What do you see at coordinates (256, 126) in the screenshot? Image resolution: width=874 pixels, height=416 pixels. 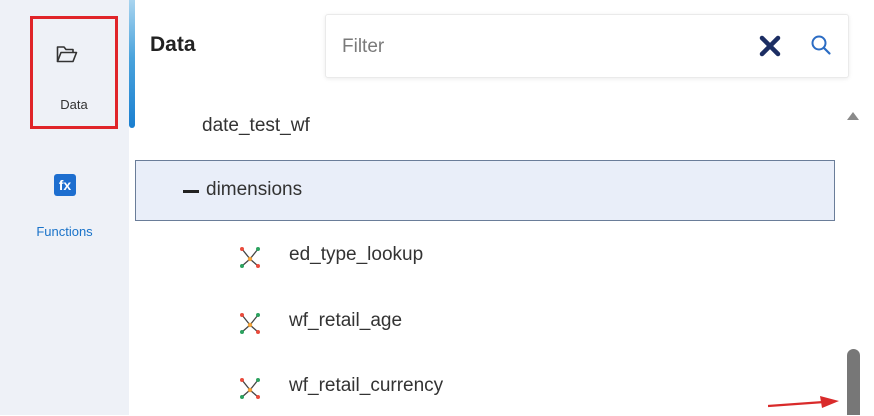 I see `tree-root-item: date_test_wf` at bounding box center [256, 126].